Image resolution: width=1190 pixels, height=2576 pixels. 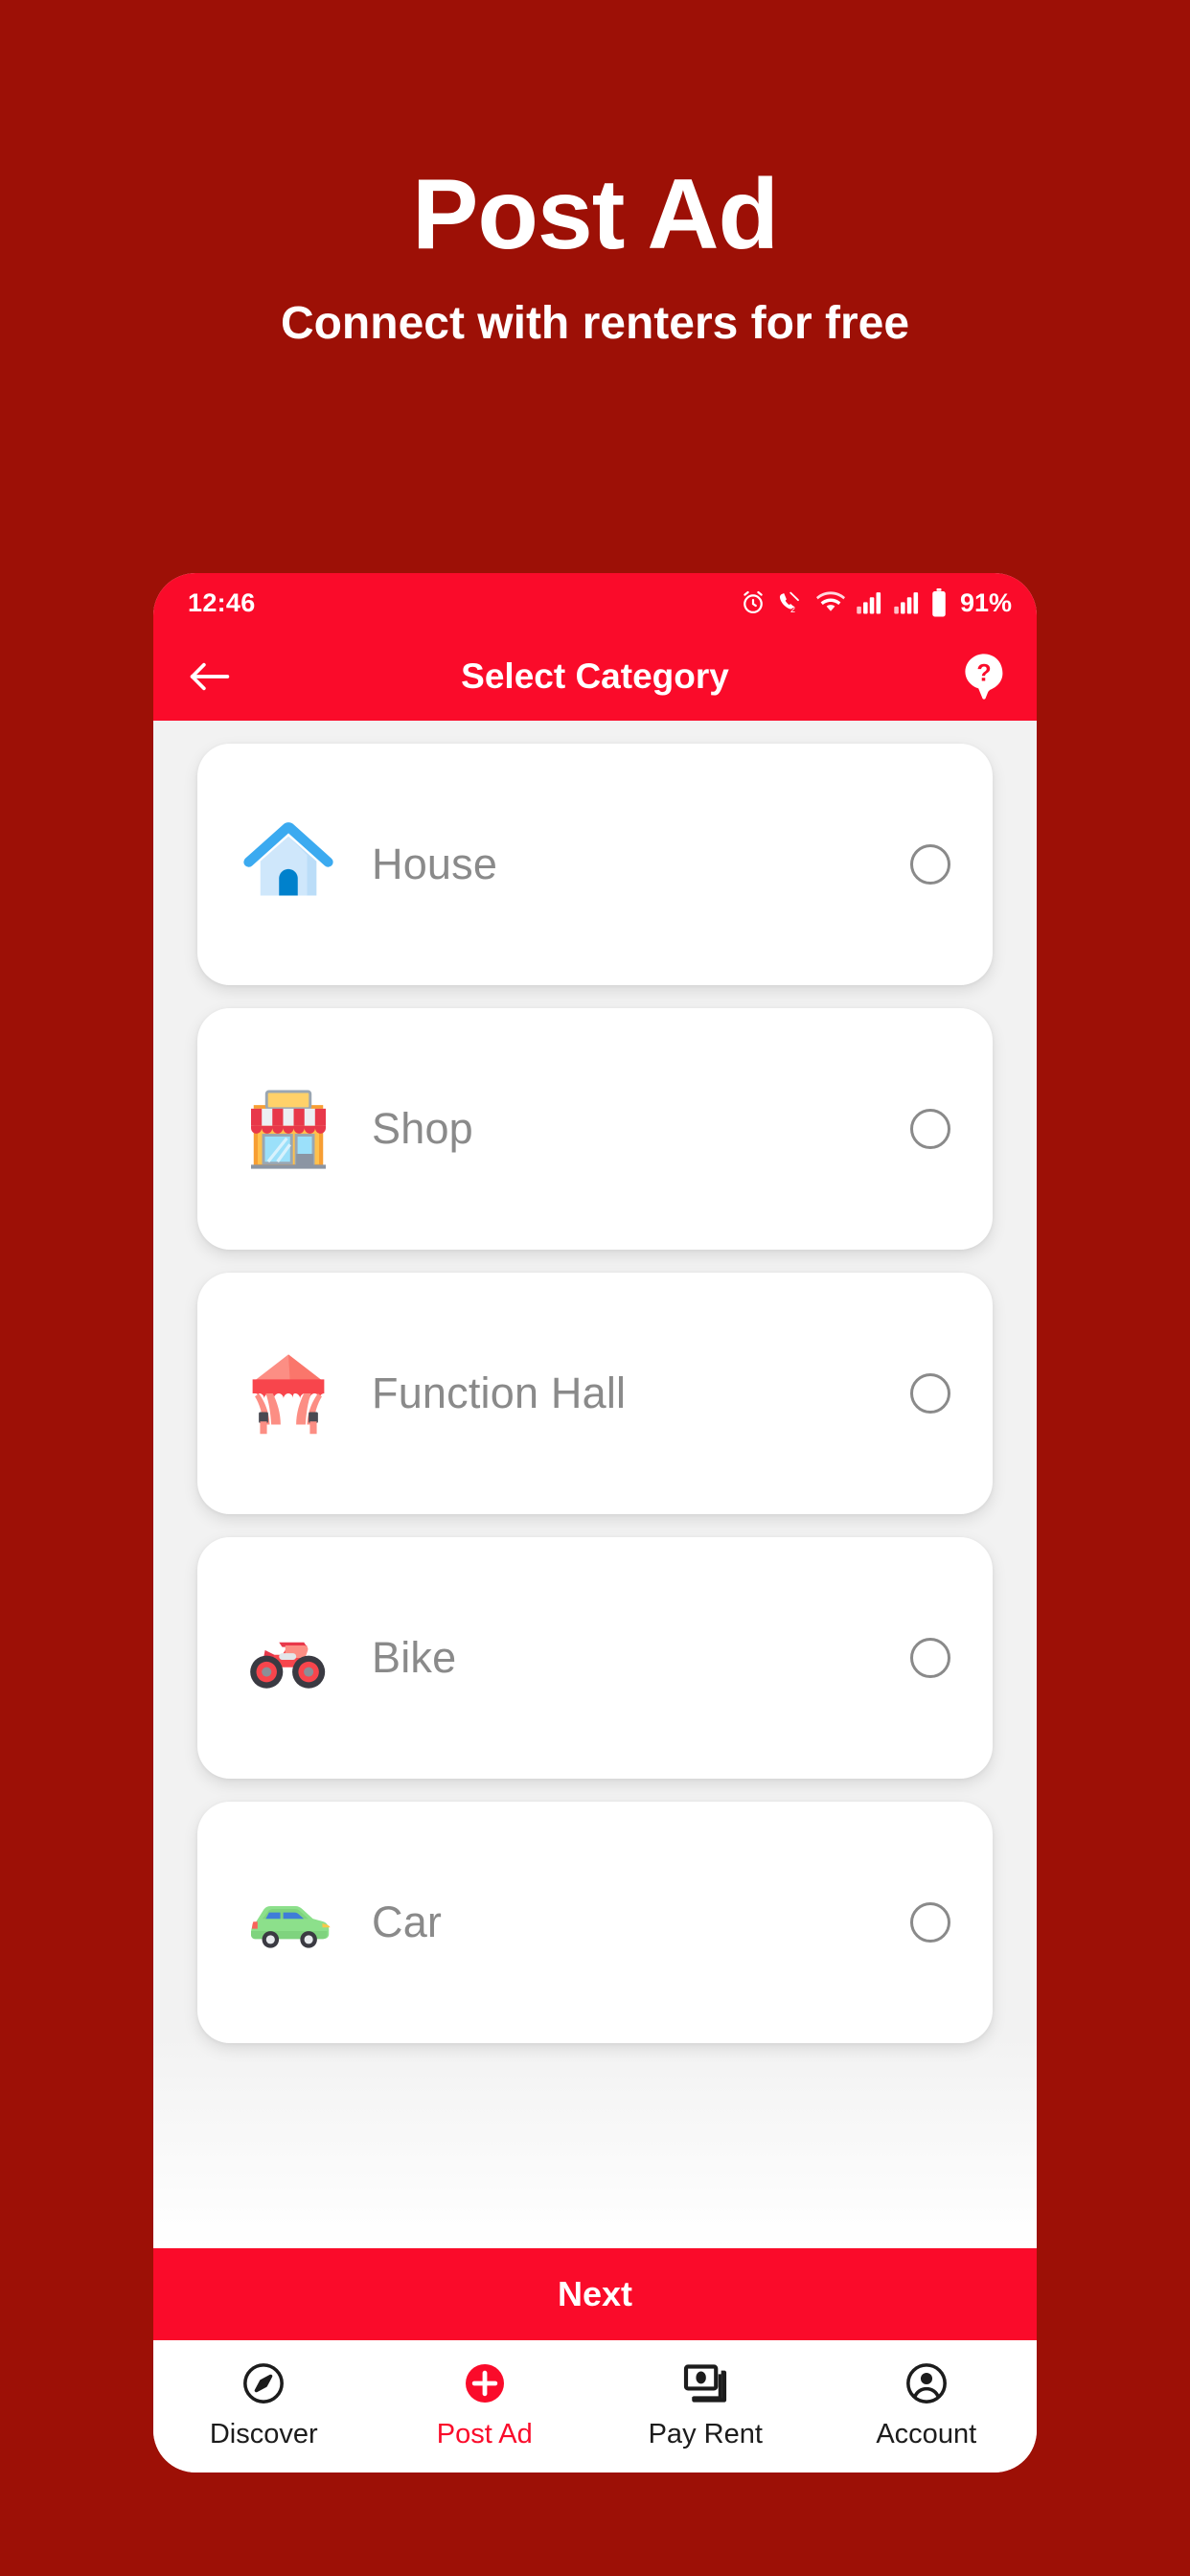 I want to click on nav-item-account: Account, so click(x=927, y=2404).